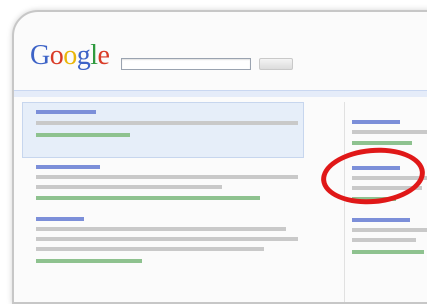  I want to click on column-divider, so click(344, 202).